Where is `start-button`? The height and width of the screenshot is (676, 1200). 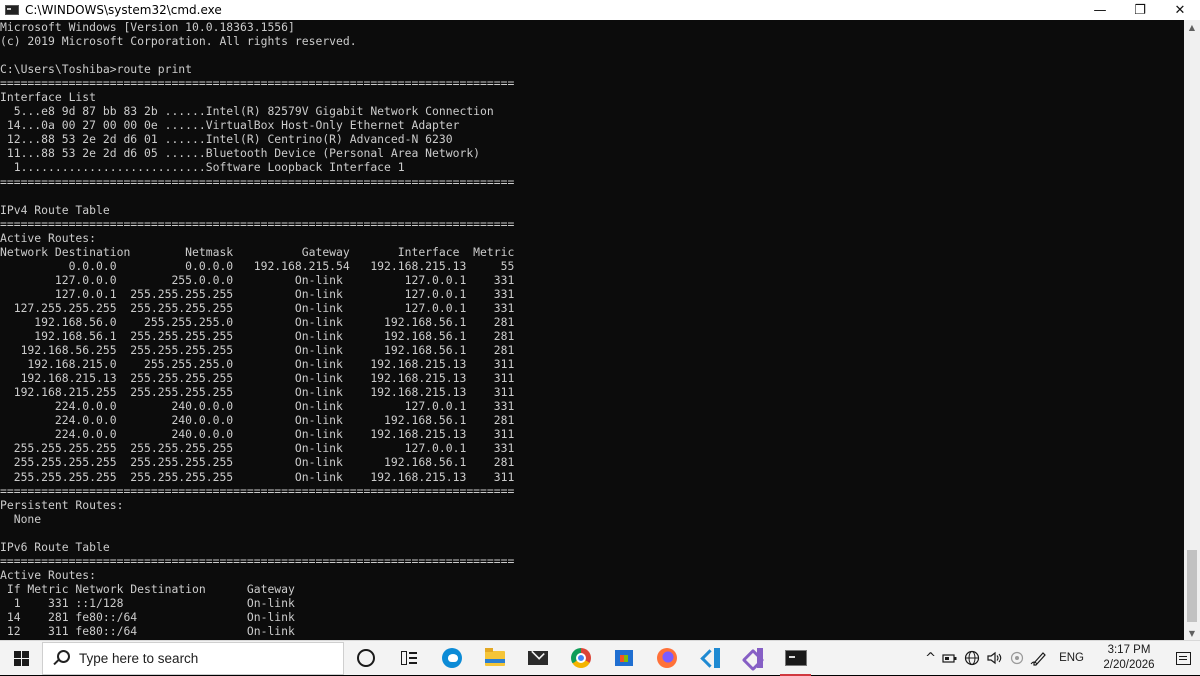
start-button is located at coordinates (21, 658).